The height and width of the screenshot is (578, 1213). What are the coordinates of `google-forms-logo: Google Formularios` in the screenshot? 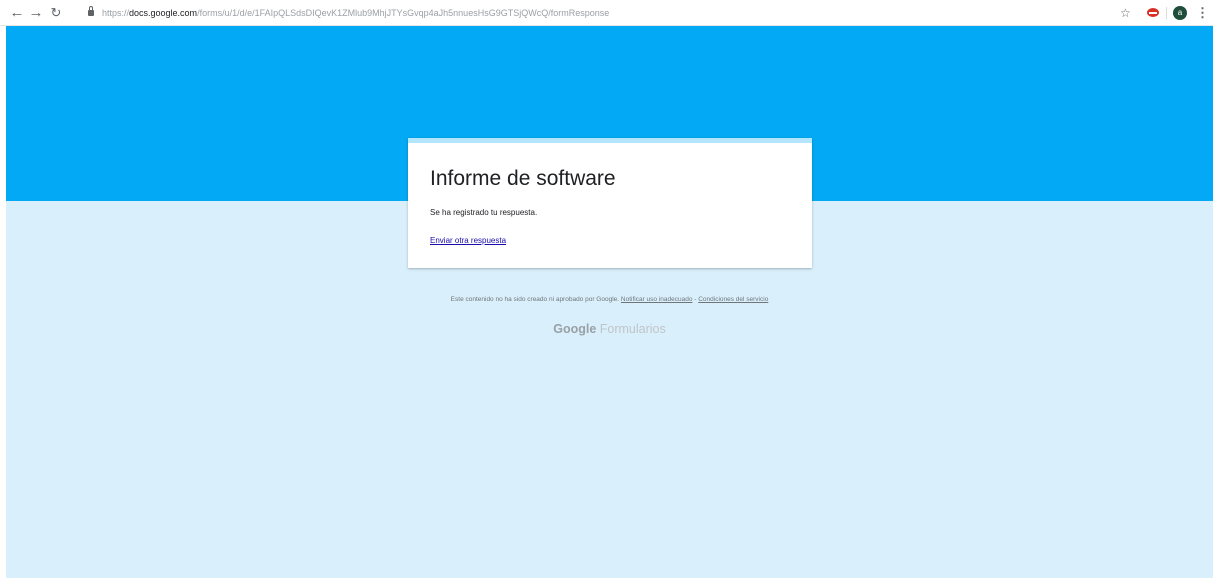 It's located at (609, 329).